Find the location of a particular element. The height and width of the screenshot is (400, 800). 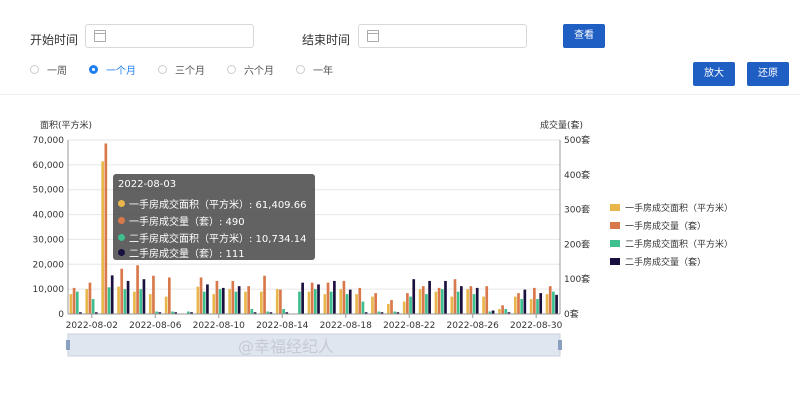

zoom-handle-left is located at coordinates (68, 345).